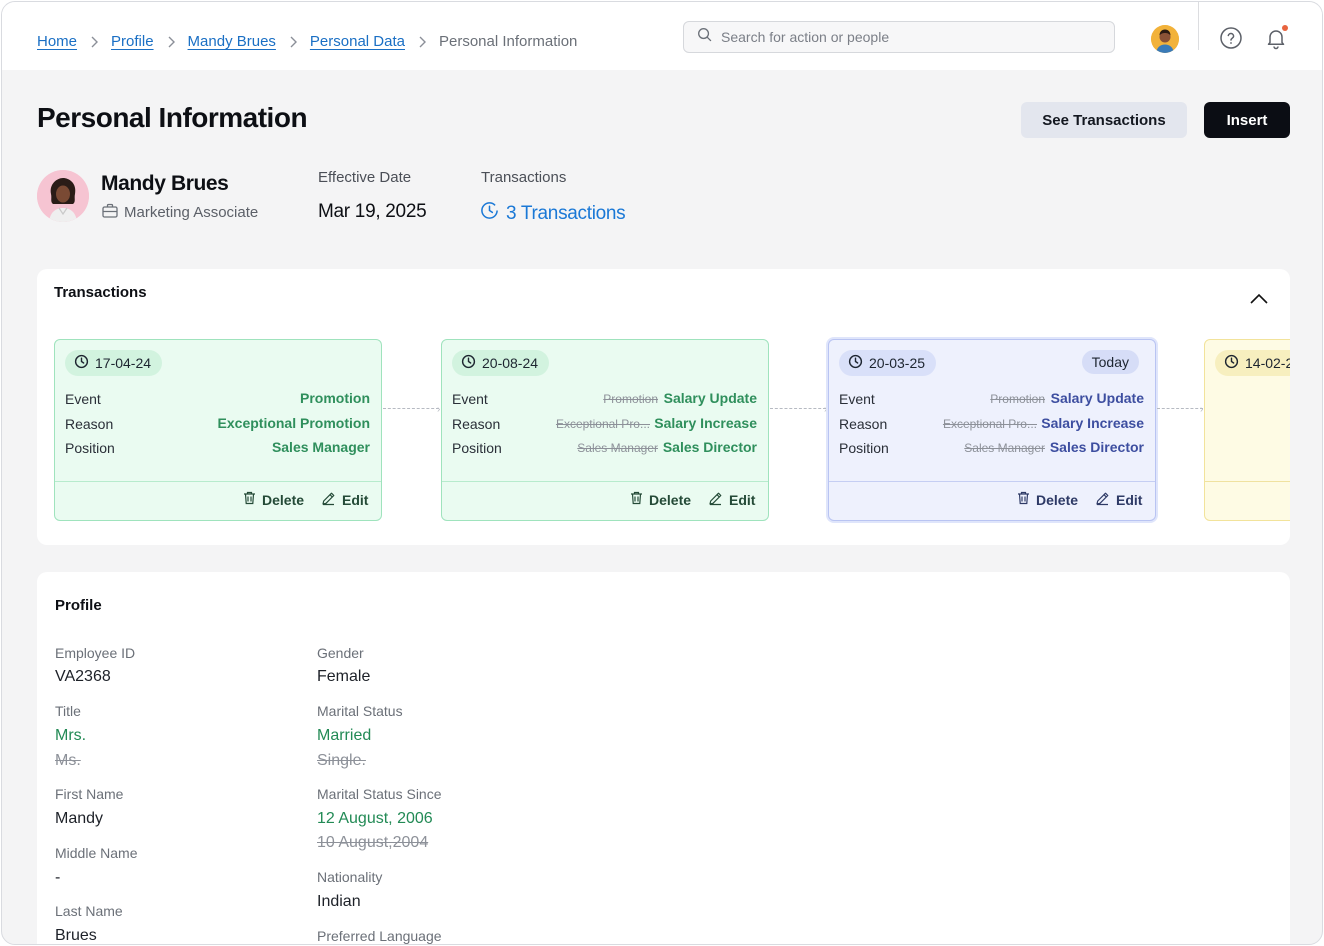  What do you see at coordinates (123, 363) in the screenshot?
I see `card-date: 17-04-24` at bounding box center [123, 363].